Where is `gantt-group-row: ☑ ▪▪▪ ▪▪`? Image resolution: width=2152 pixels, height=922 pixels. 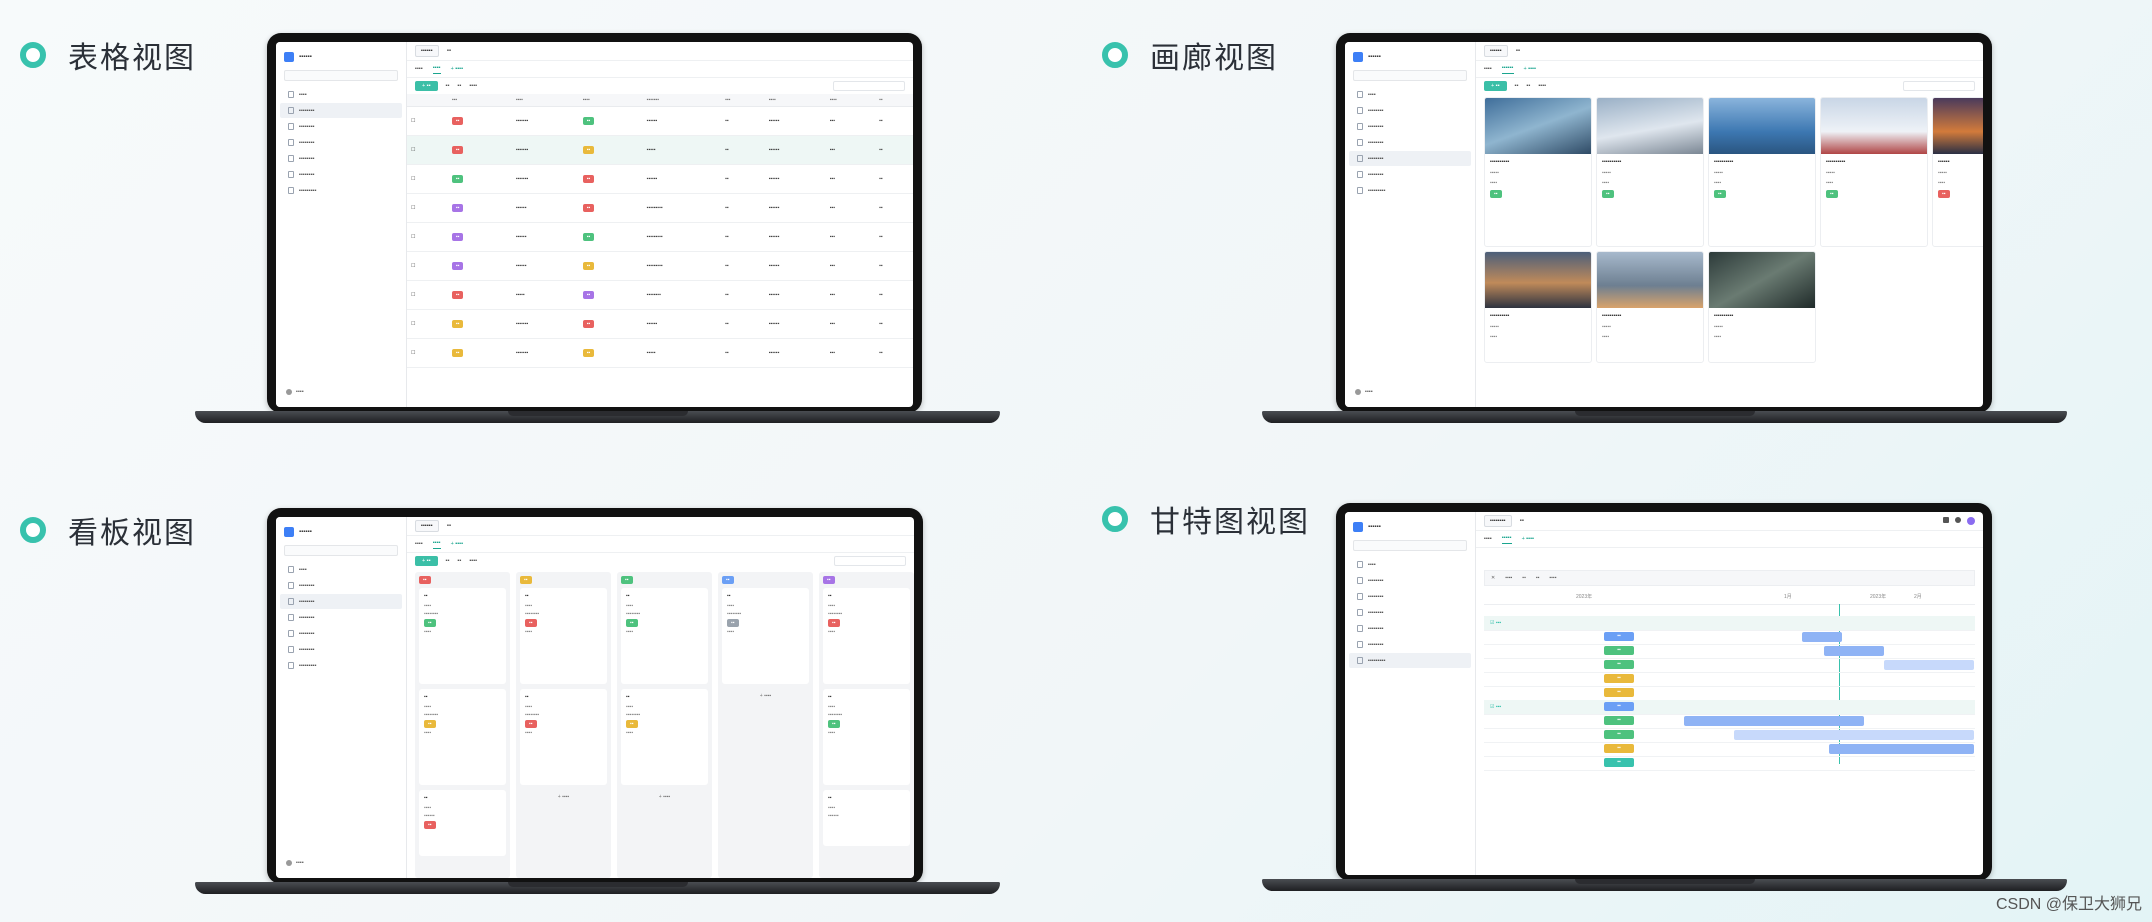 gantt-group-row: ☑ ▪▪▪ ▪▪ is located at coordinates (1729, 707).